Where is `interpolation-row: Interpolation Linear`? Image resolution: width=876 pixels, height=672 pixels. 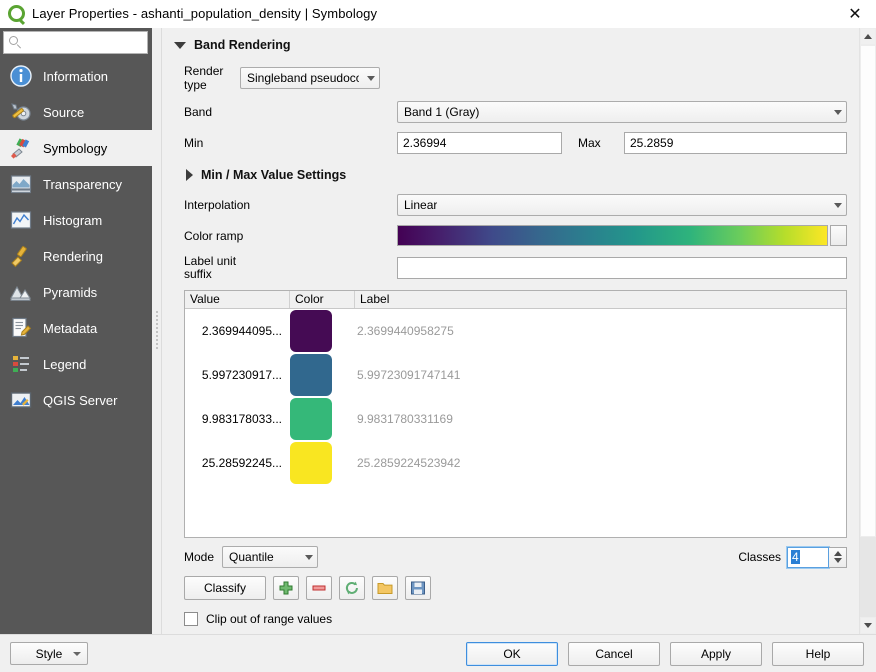
interpolation-row: Interpolation Linear is located at coordinates (509, 205).